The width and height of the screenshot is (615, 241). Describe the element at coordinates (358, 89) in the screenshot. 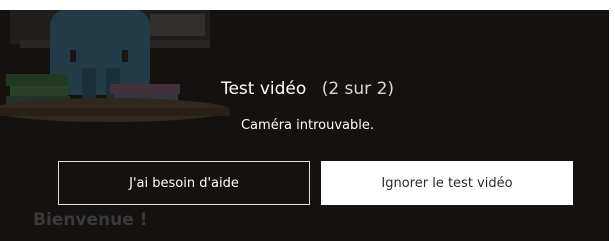

I see `dialog-step-indicator: (2 sur 2)` at that location.